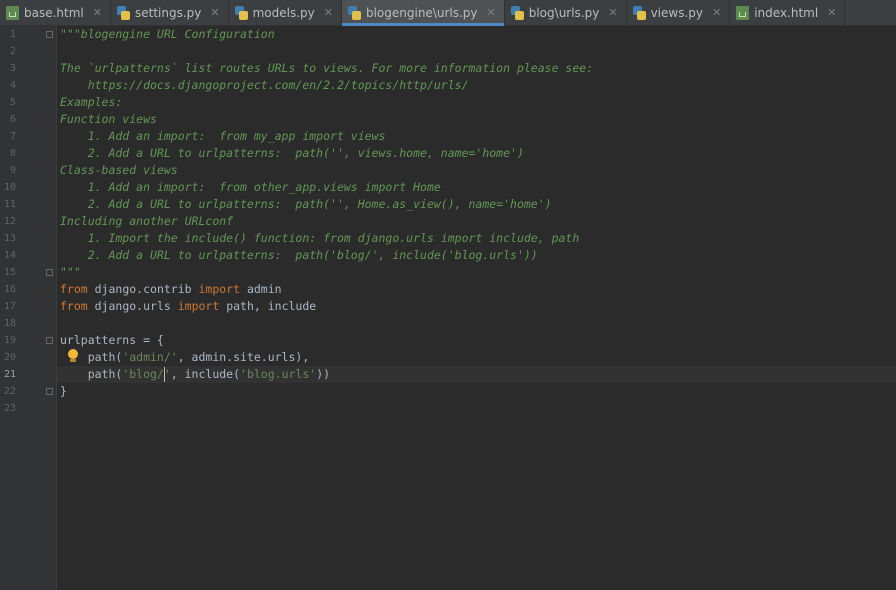 This screenshot has height=590, width=896. Describe the element at coordinates (12, 136) in the screenshot. I see `line-number: 7` at that location.